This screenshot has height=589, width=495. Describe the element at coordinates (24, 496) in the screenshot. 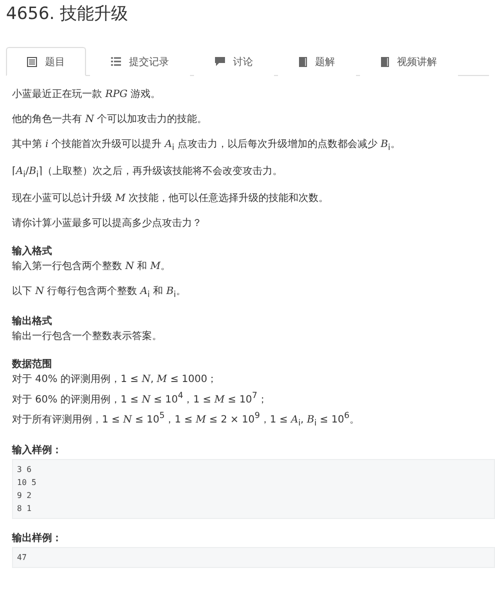

I see `code-line: 9 2` at that location.